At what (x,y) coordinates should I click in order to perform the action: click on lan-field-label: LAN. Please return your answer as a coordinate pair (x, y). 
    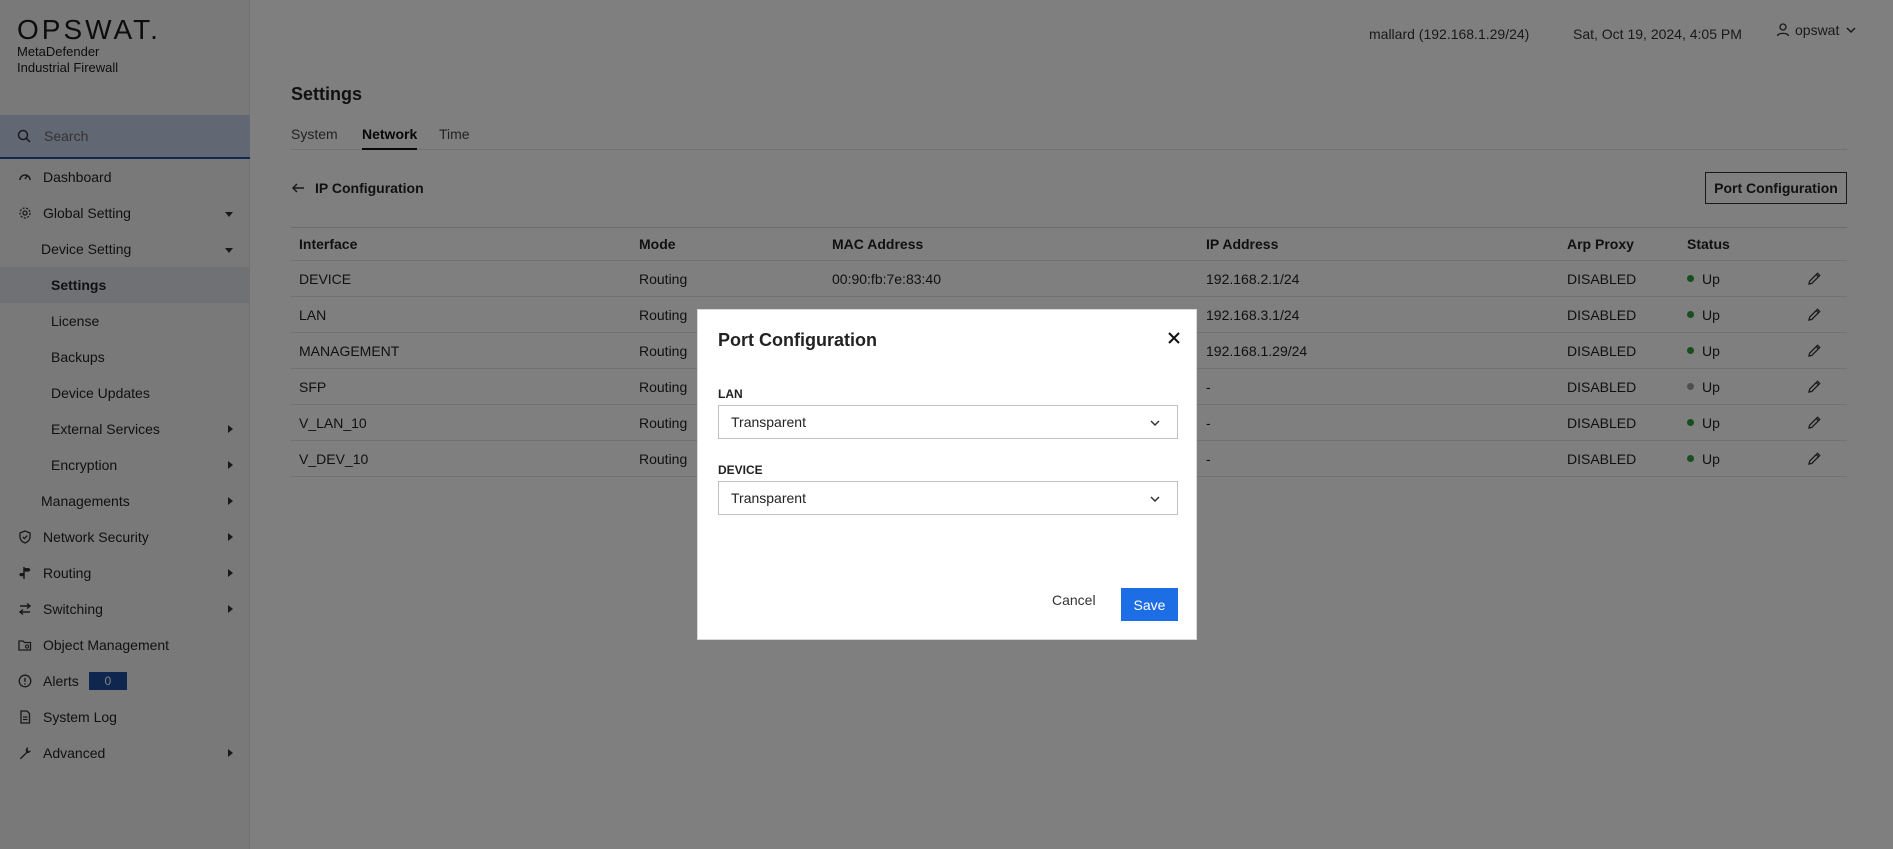
    Looking at the image, I should click on (730, 394).